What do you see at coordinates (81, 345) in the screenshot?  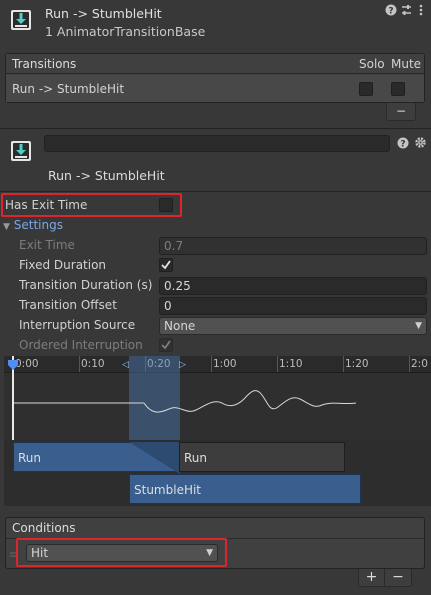 I see `ordered-interruption-label: Ordered Interruption` at bounding box center [81, 345].